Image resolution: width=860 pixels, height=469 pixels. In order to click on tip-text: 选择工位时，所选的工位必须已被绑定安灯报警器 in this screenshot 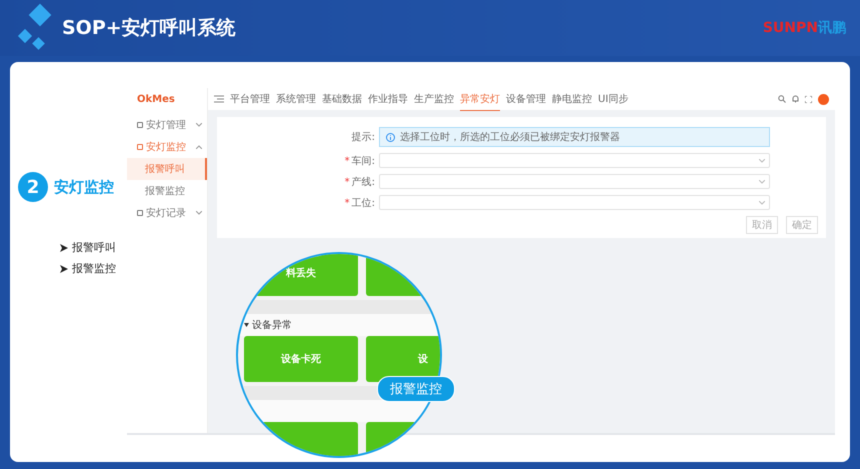, I will do `click(510, 137)`.